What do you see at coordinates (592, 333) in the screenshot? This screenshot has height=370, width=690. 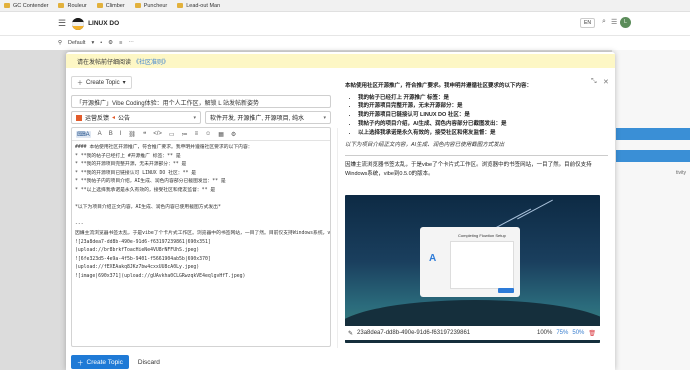 I see `trash-icon: 🗑` at bounding box center [592, 333].